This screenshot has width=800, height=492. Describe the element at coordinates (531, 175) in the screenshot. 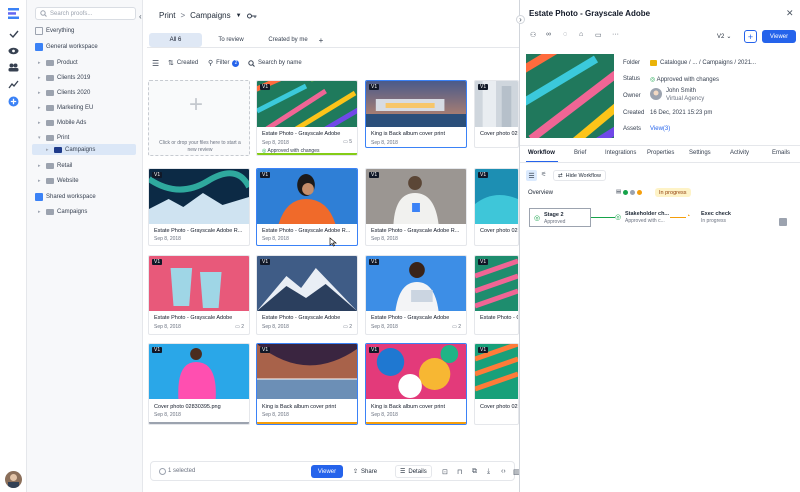

I see `list-view-icon: ☰` at that location.